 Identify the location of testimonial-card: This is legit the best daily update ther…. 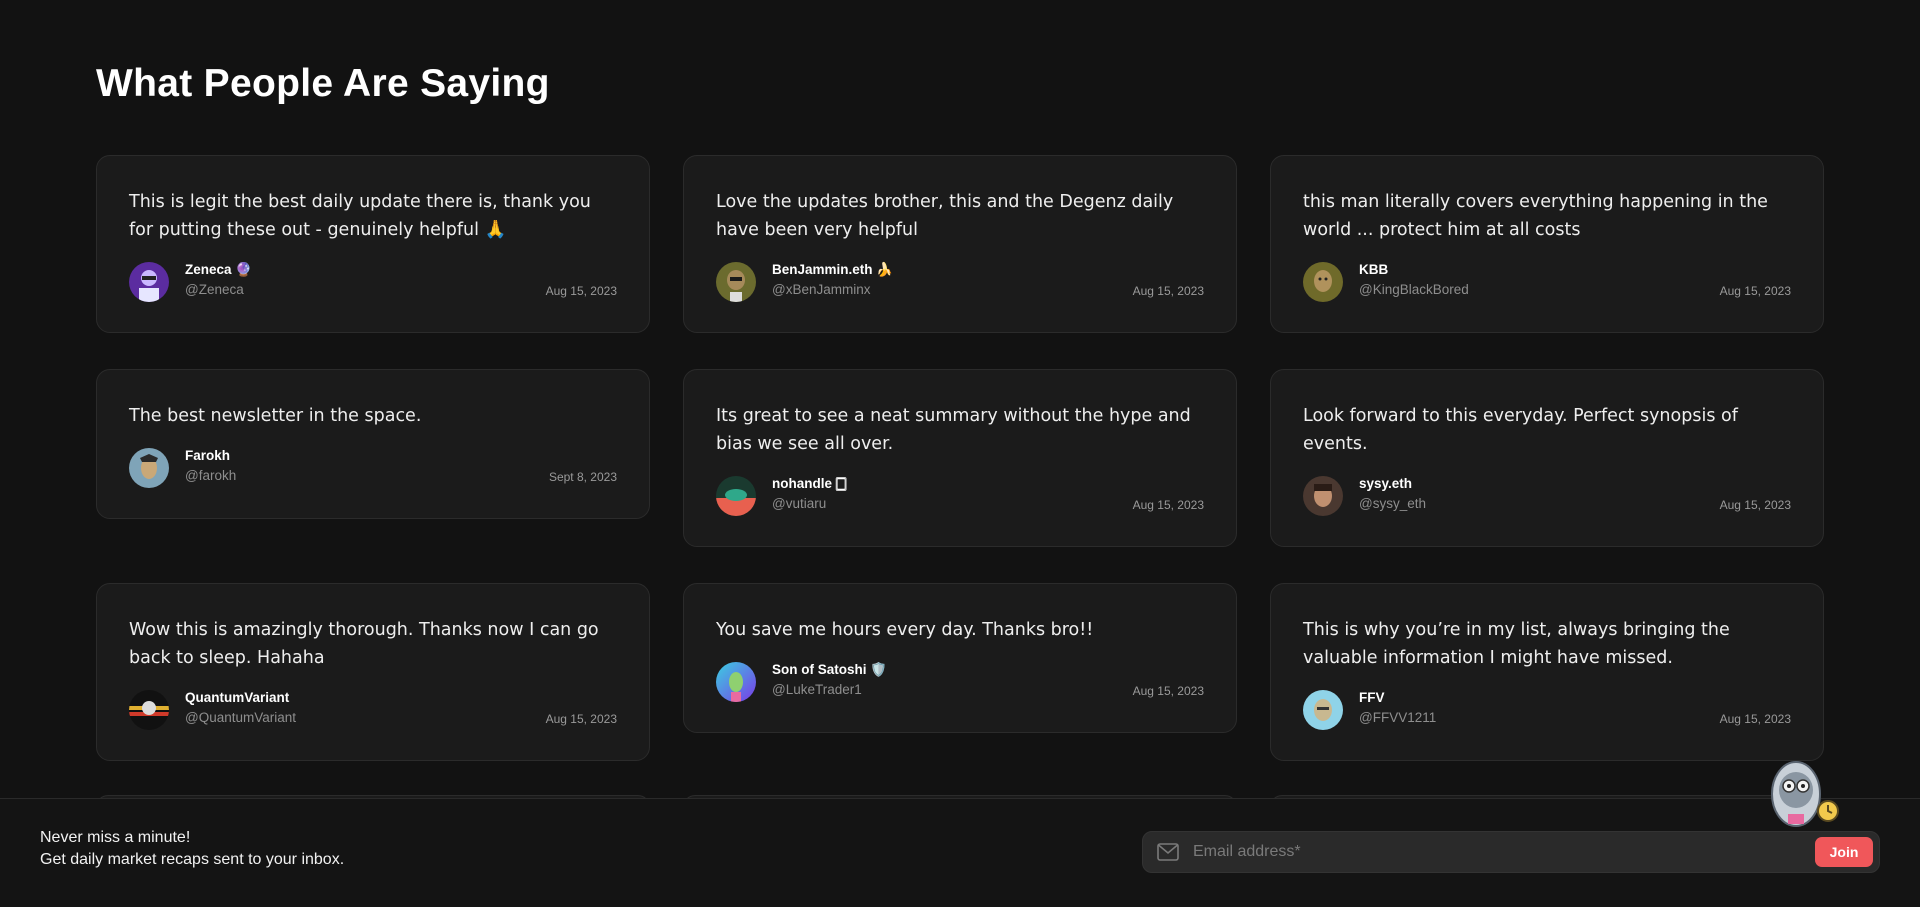
(373, 244).